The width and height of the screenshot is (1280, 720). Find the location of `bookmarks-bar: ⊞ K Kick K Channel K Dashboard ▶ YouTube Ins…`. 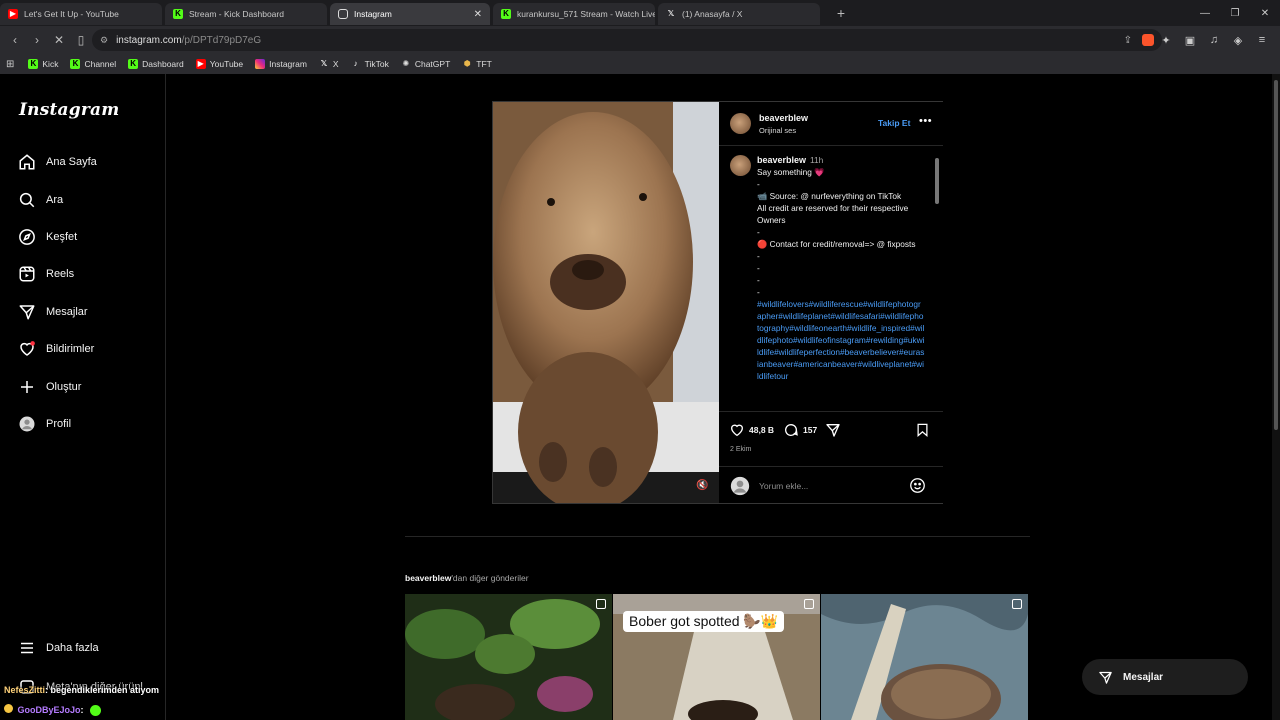

bookmarks-bar: ⊞ K Kick K Channel K Dashboard ▶ YouTube Ins… is located at coordinates (640, 64).